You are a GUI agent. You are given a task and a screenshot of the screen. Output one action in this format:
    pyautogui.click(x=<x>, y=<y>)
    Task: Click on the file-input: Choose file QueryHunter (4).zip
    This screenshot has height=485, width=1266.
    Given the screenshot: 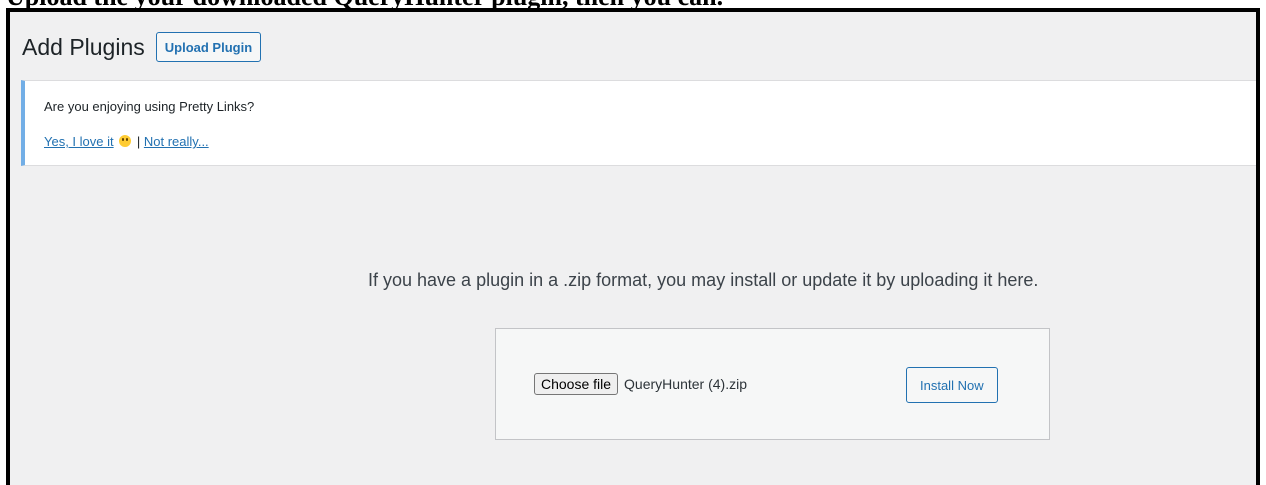 What is the action you would take?
    pyautogui.click(x=640, y=384)
    